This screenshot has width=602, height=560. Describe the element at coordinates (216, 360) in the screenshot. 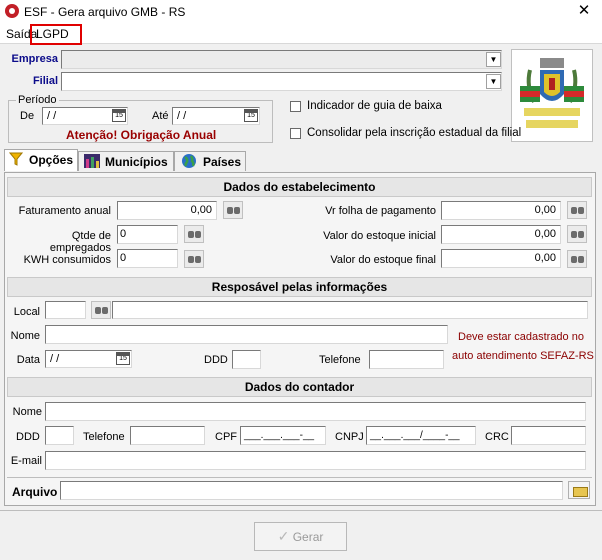

I see `resp-ddd-label: DDD` at that location.